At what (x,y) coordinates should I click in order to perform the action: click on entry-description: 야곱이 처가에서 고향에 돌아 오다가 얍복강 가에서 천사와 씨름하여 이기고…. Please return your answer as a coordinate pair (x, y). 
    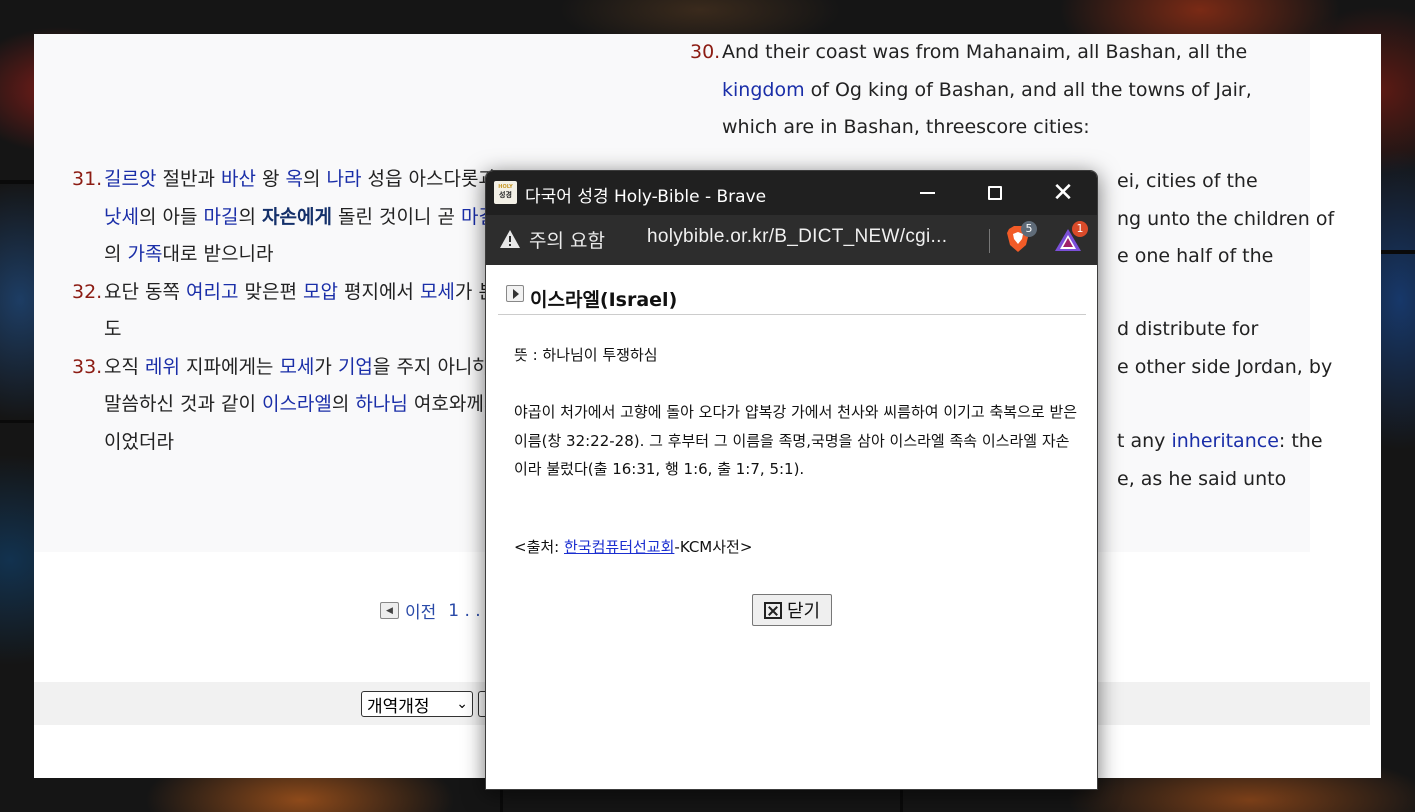
    Looking at the image, I should click on (796, 440).